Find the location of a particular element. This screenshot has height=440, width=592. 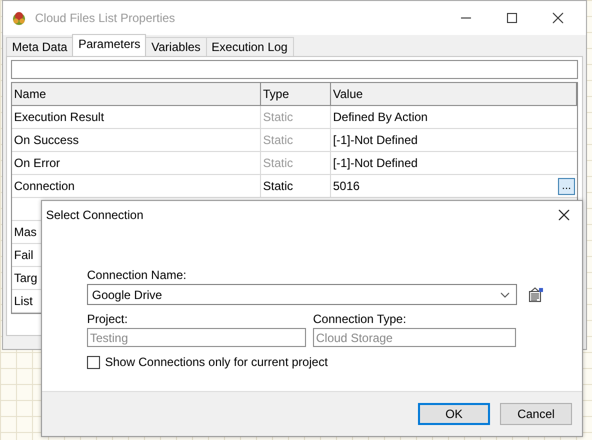

field-label: Project: is located at coordinates (108, 319).